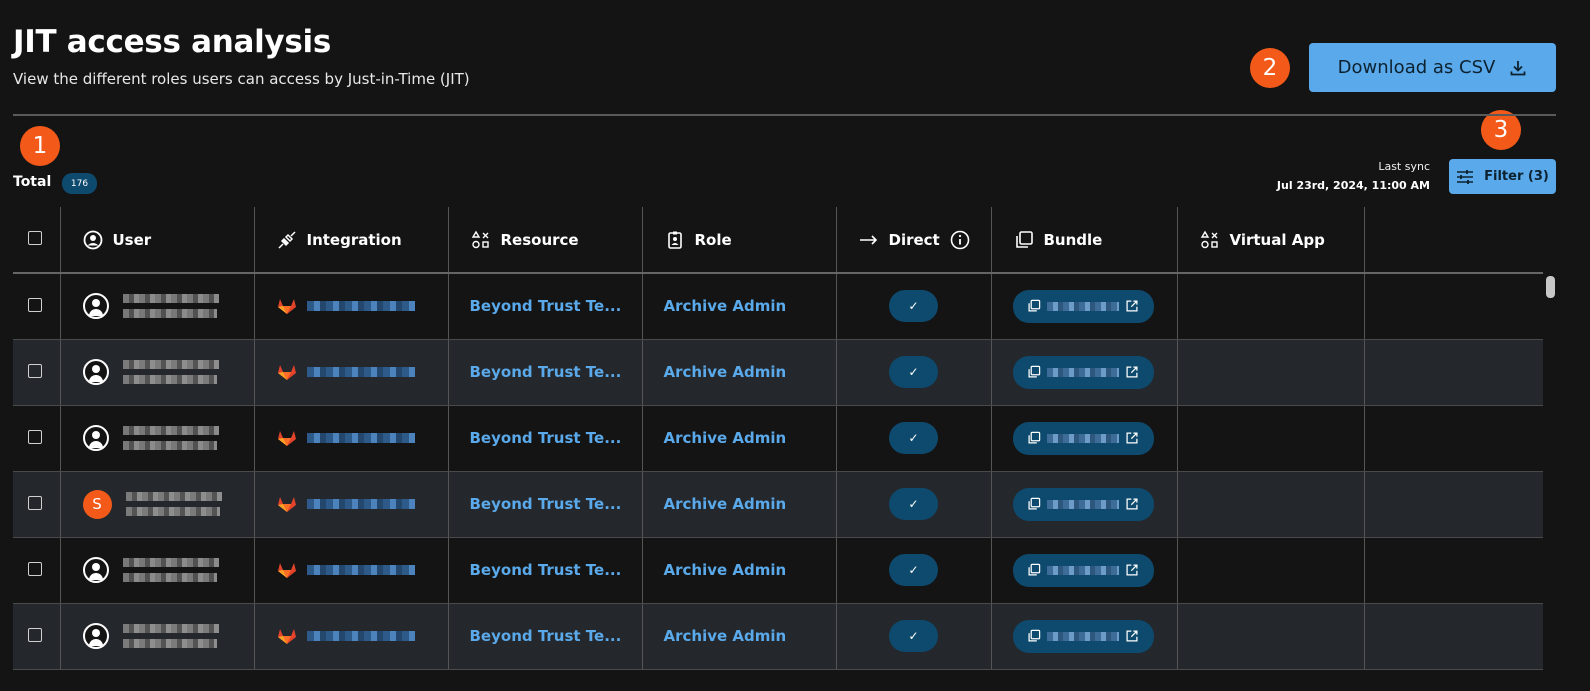  I want to click on column-label-role: Role, so click(713, 239).